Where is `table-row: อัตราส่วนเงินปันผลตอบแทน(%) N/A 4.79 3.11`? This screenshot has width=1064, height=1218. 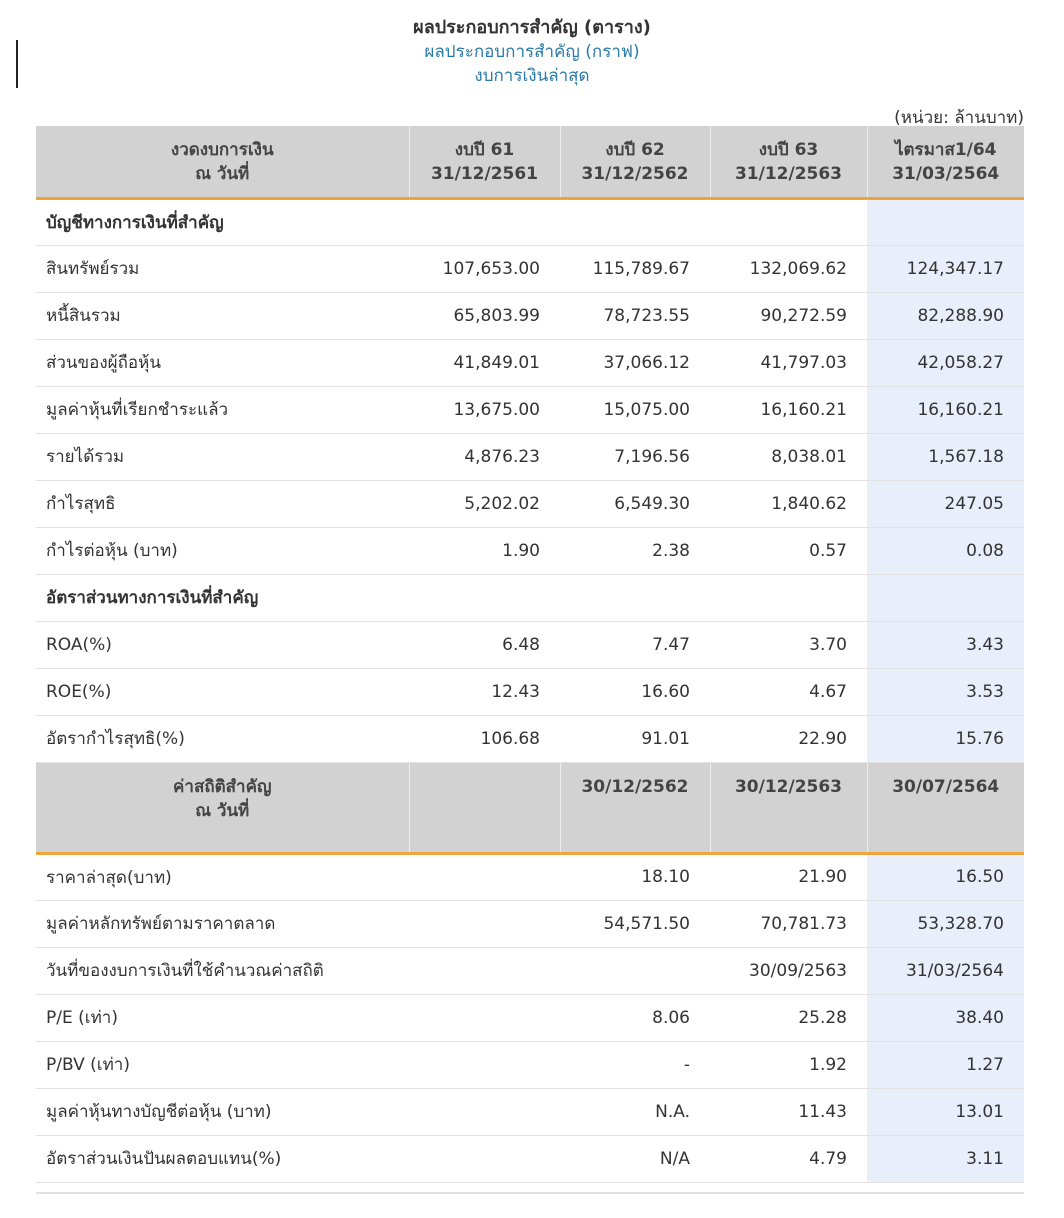 table-row: อัตราส่วนเงินปันผลตอบแทน(%) N/A 4.79 3.11 is located at coordinates (530, 1159).